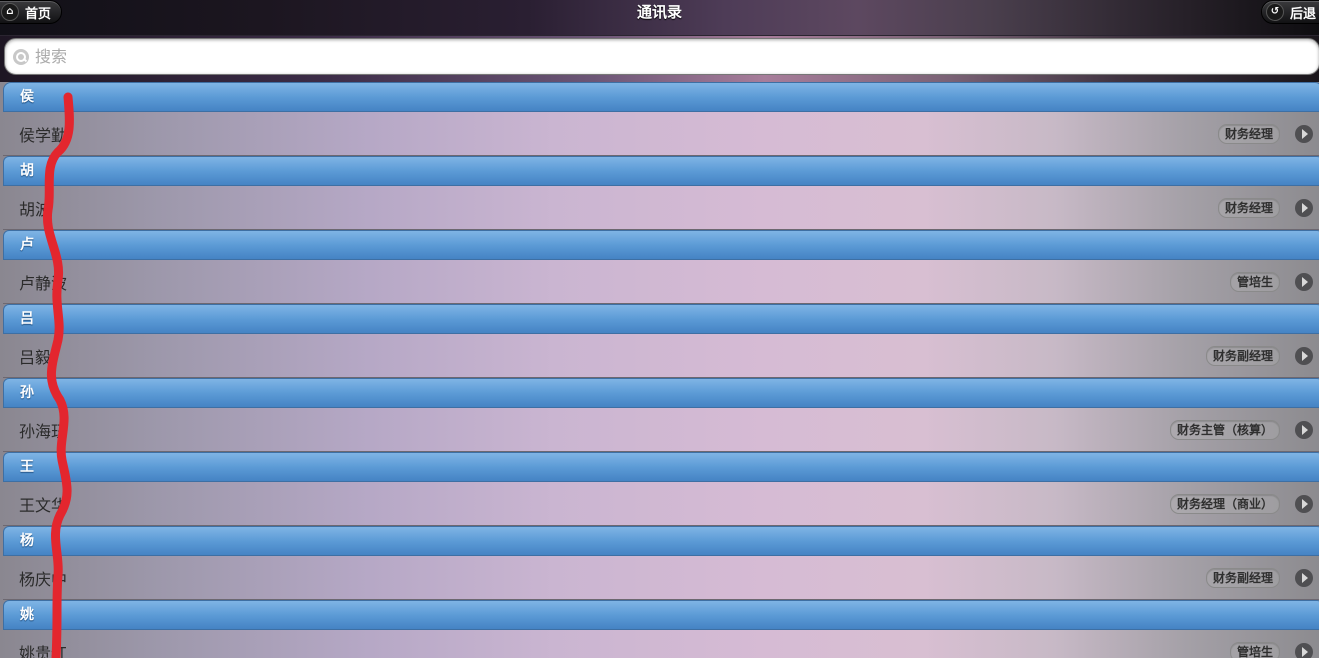  What do you see at coordinates (1224, 504) in the screenshot?
I see `role-badge: 财务经理（商业）` at bounding box center [1224, 504].